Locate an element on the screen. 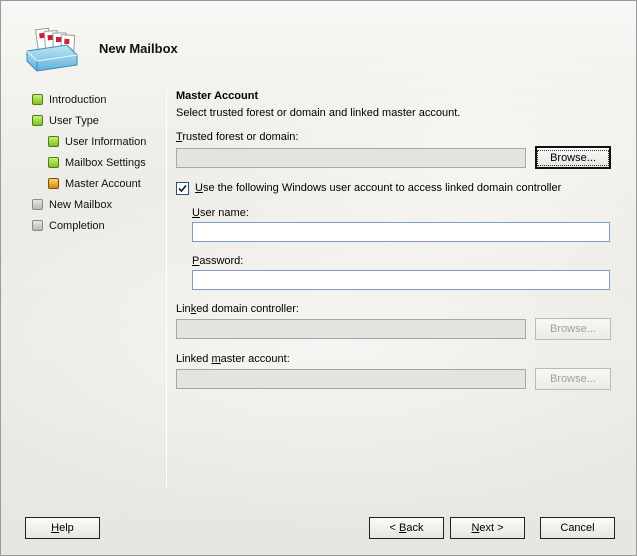 This screenshot has height=556, width=637. step-introduction: Introduction is located at coordinates (97, 99).